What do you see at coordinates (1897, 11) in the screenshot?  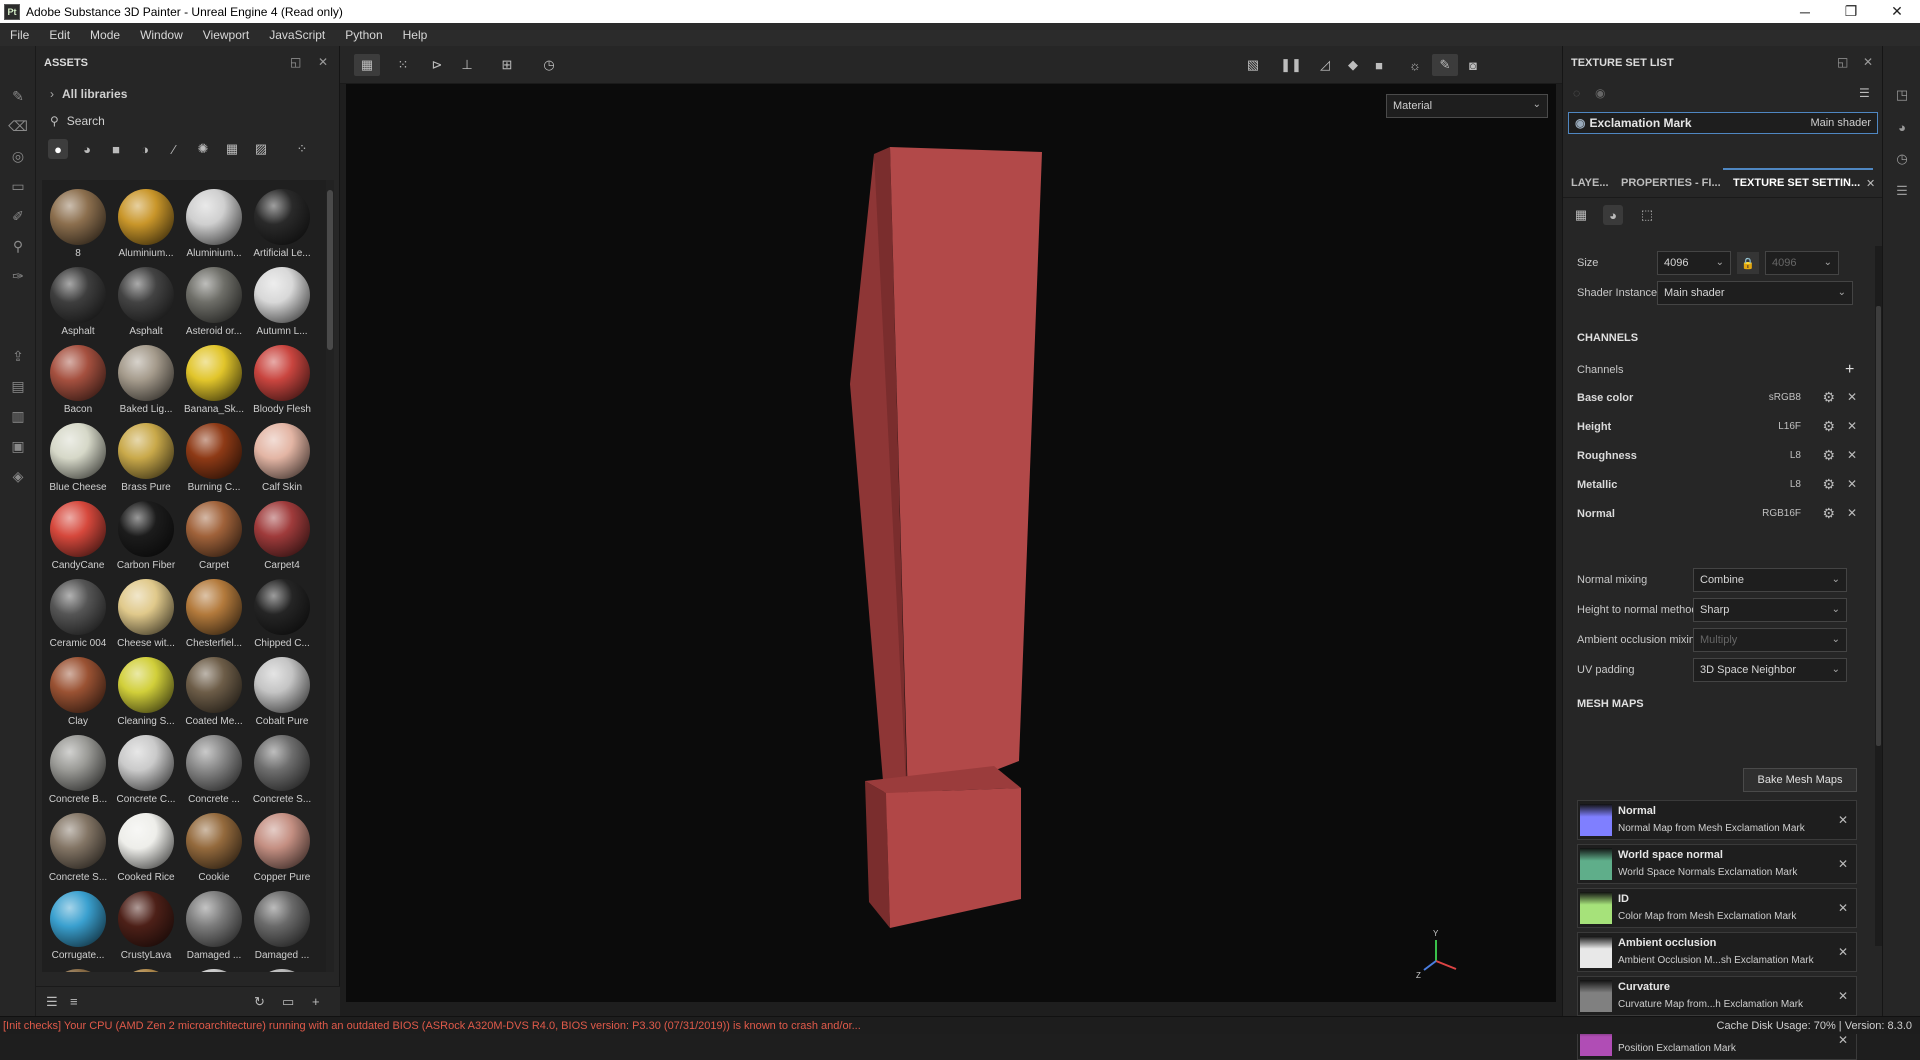 I see `close-window-button: ✕` at bounding box center [1897, 11].